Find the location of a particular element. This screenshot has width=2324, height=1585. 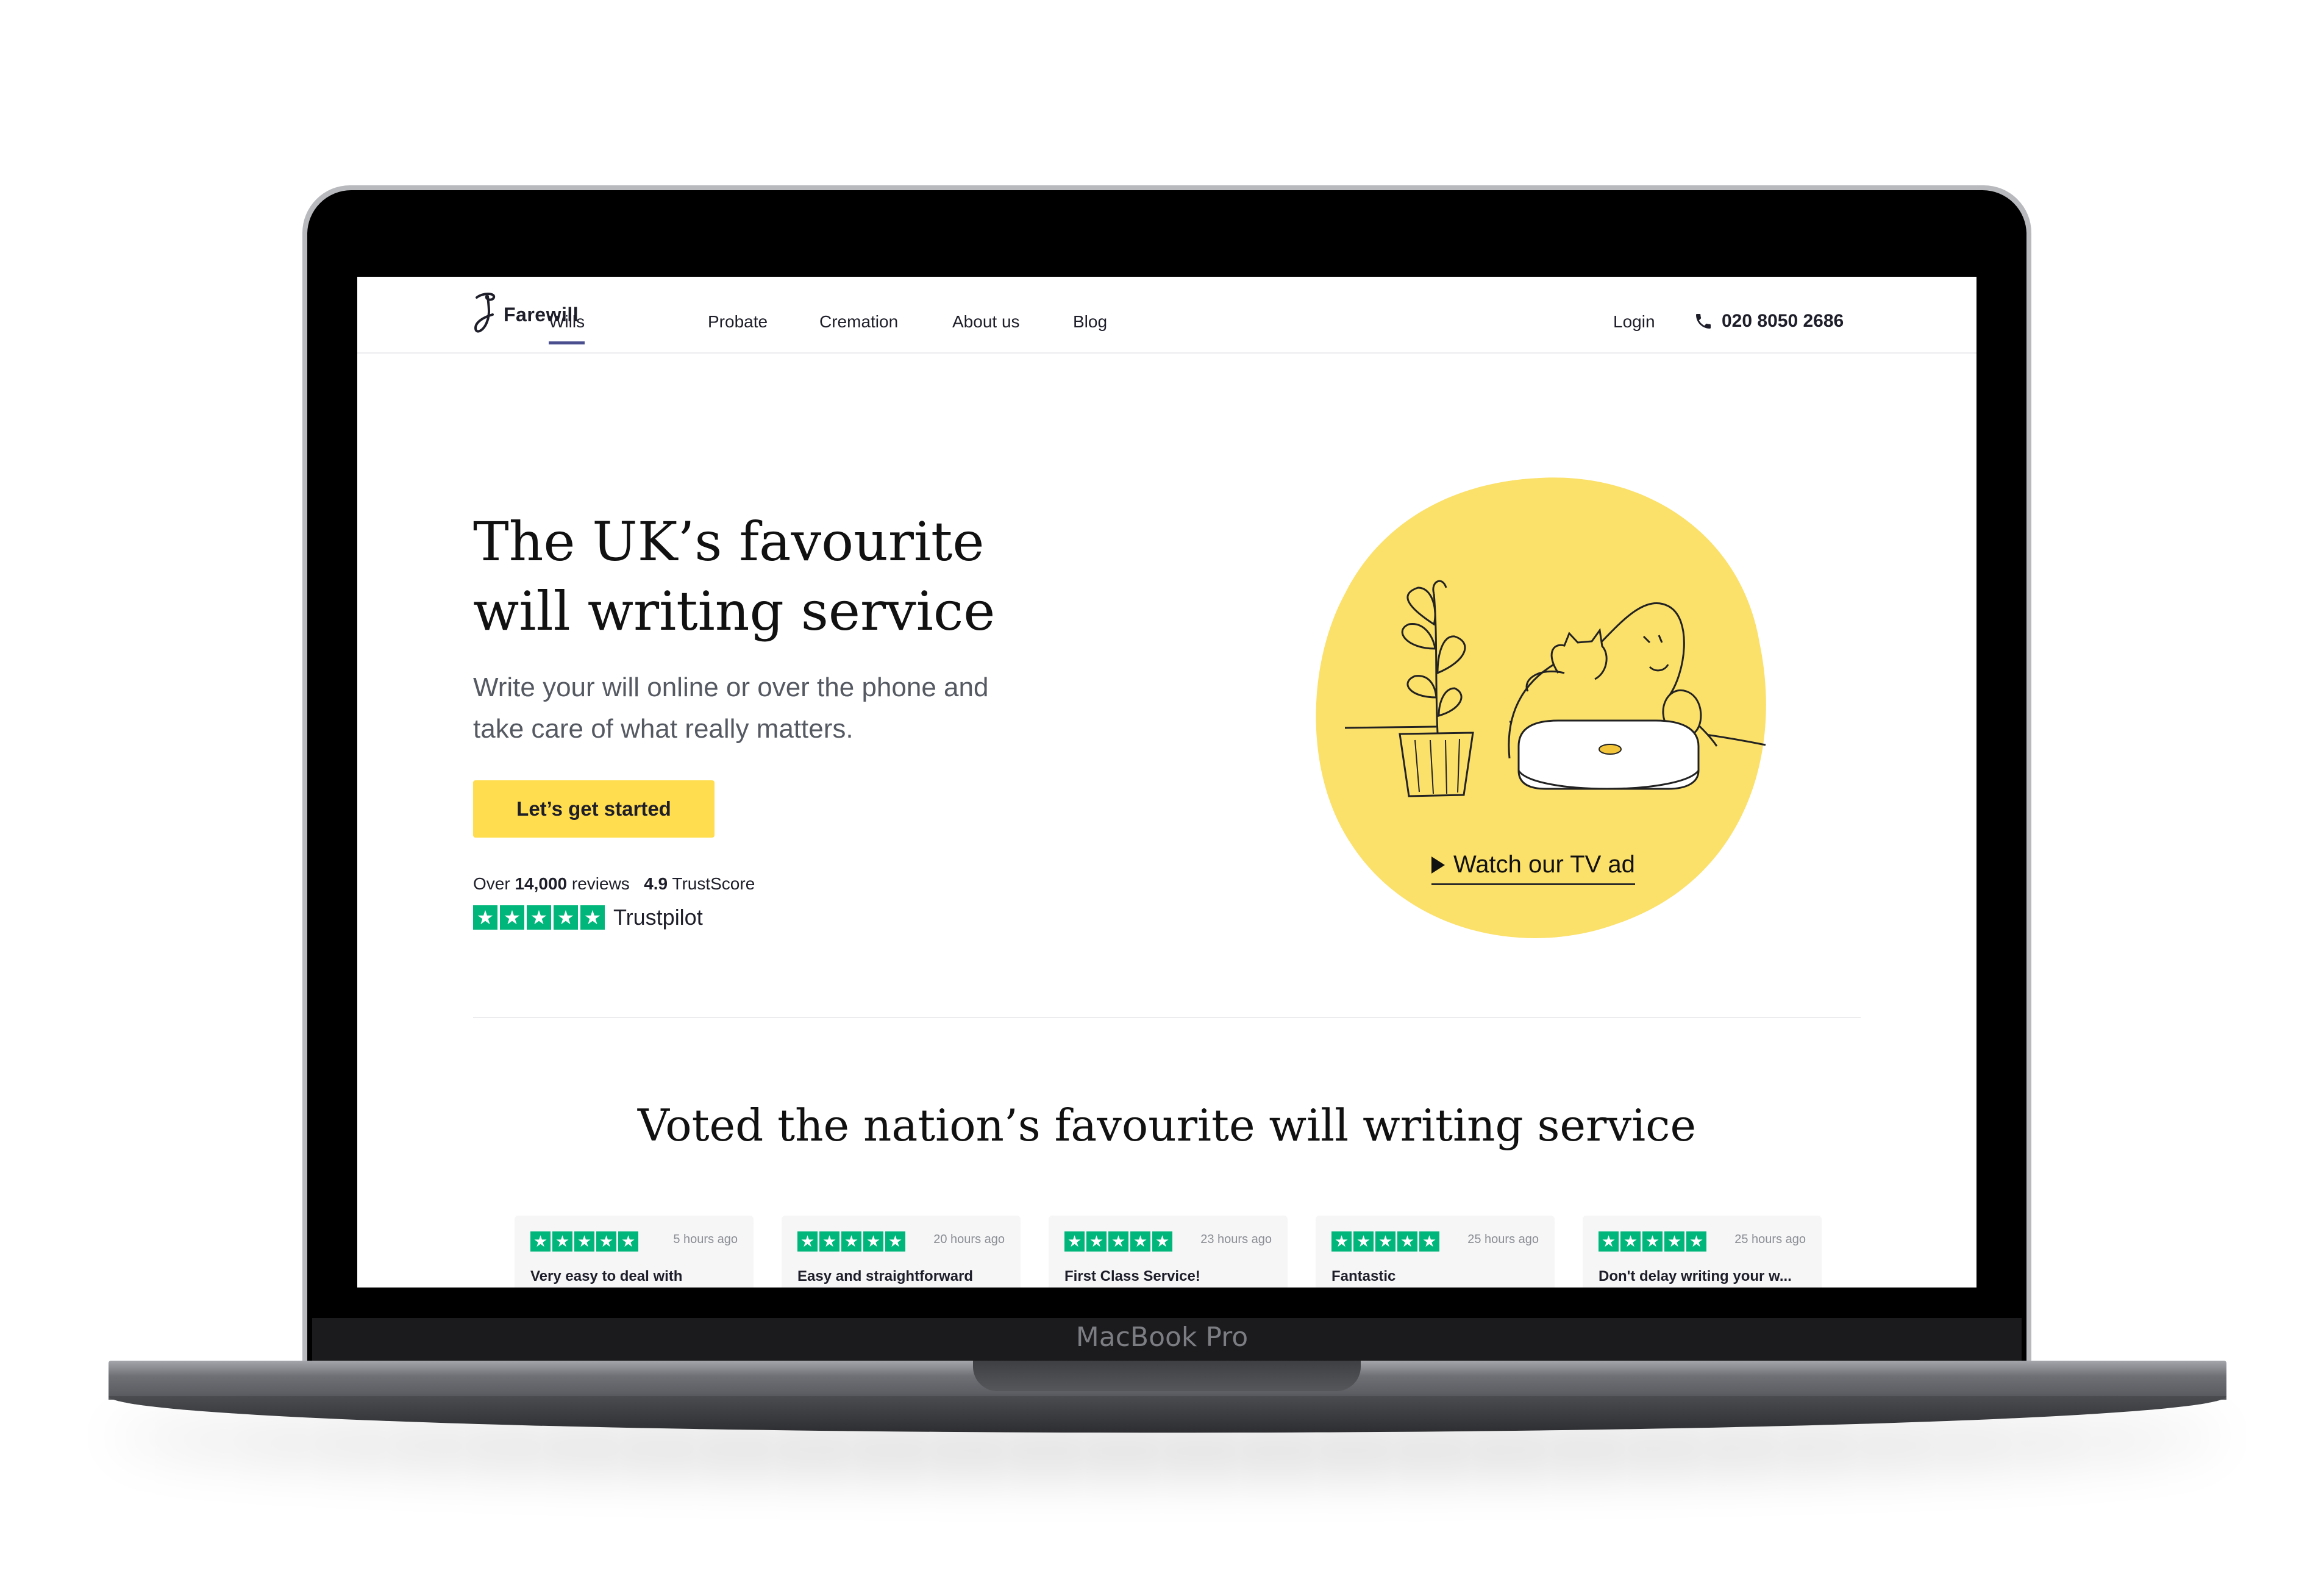

reviews-count: 14,000 is located at coordinates (541, 884).